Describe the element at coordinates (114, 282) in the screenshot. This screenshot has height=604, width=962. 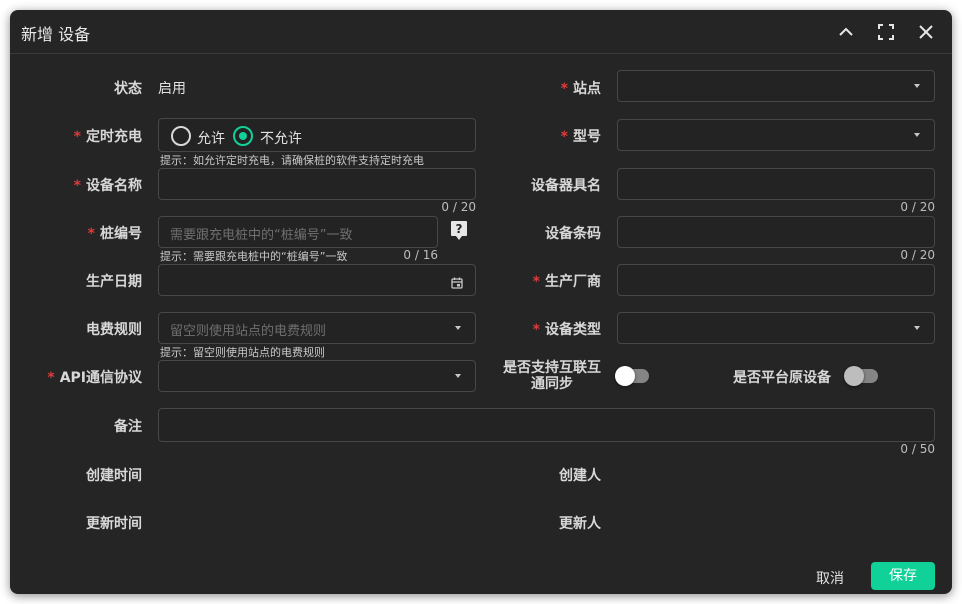
I see `production-date-label: 生产日期` at that location.